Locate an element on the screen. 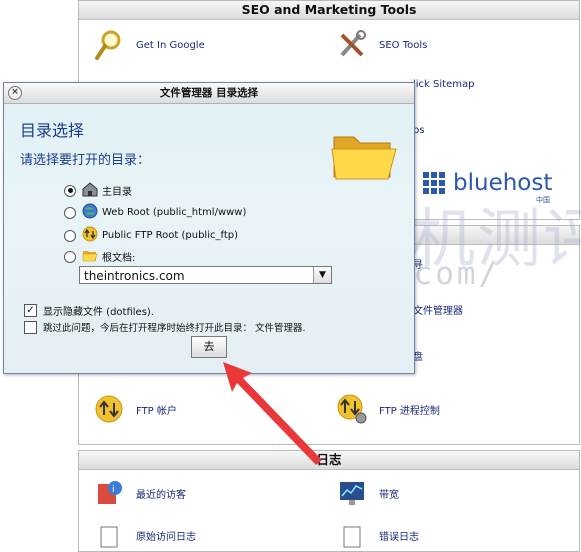  red-arrow-shape is located at coordinates (272, 413).